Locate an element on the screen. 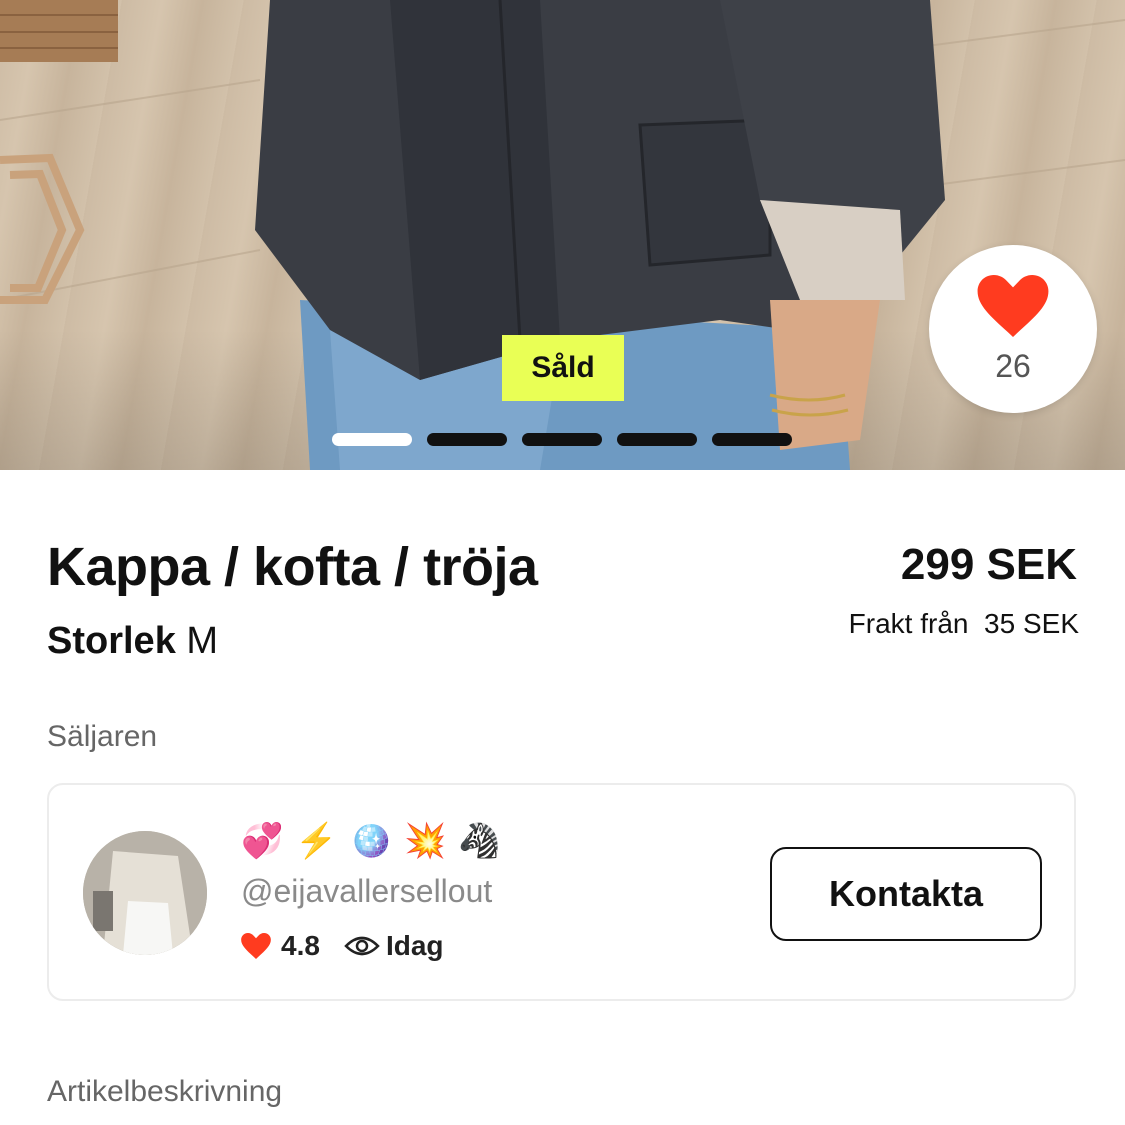  badge-emoji-1: 💞 is located at coordinates (262, 841).